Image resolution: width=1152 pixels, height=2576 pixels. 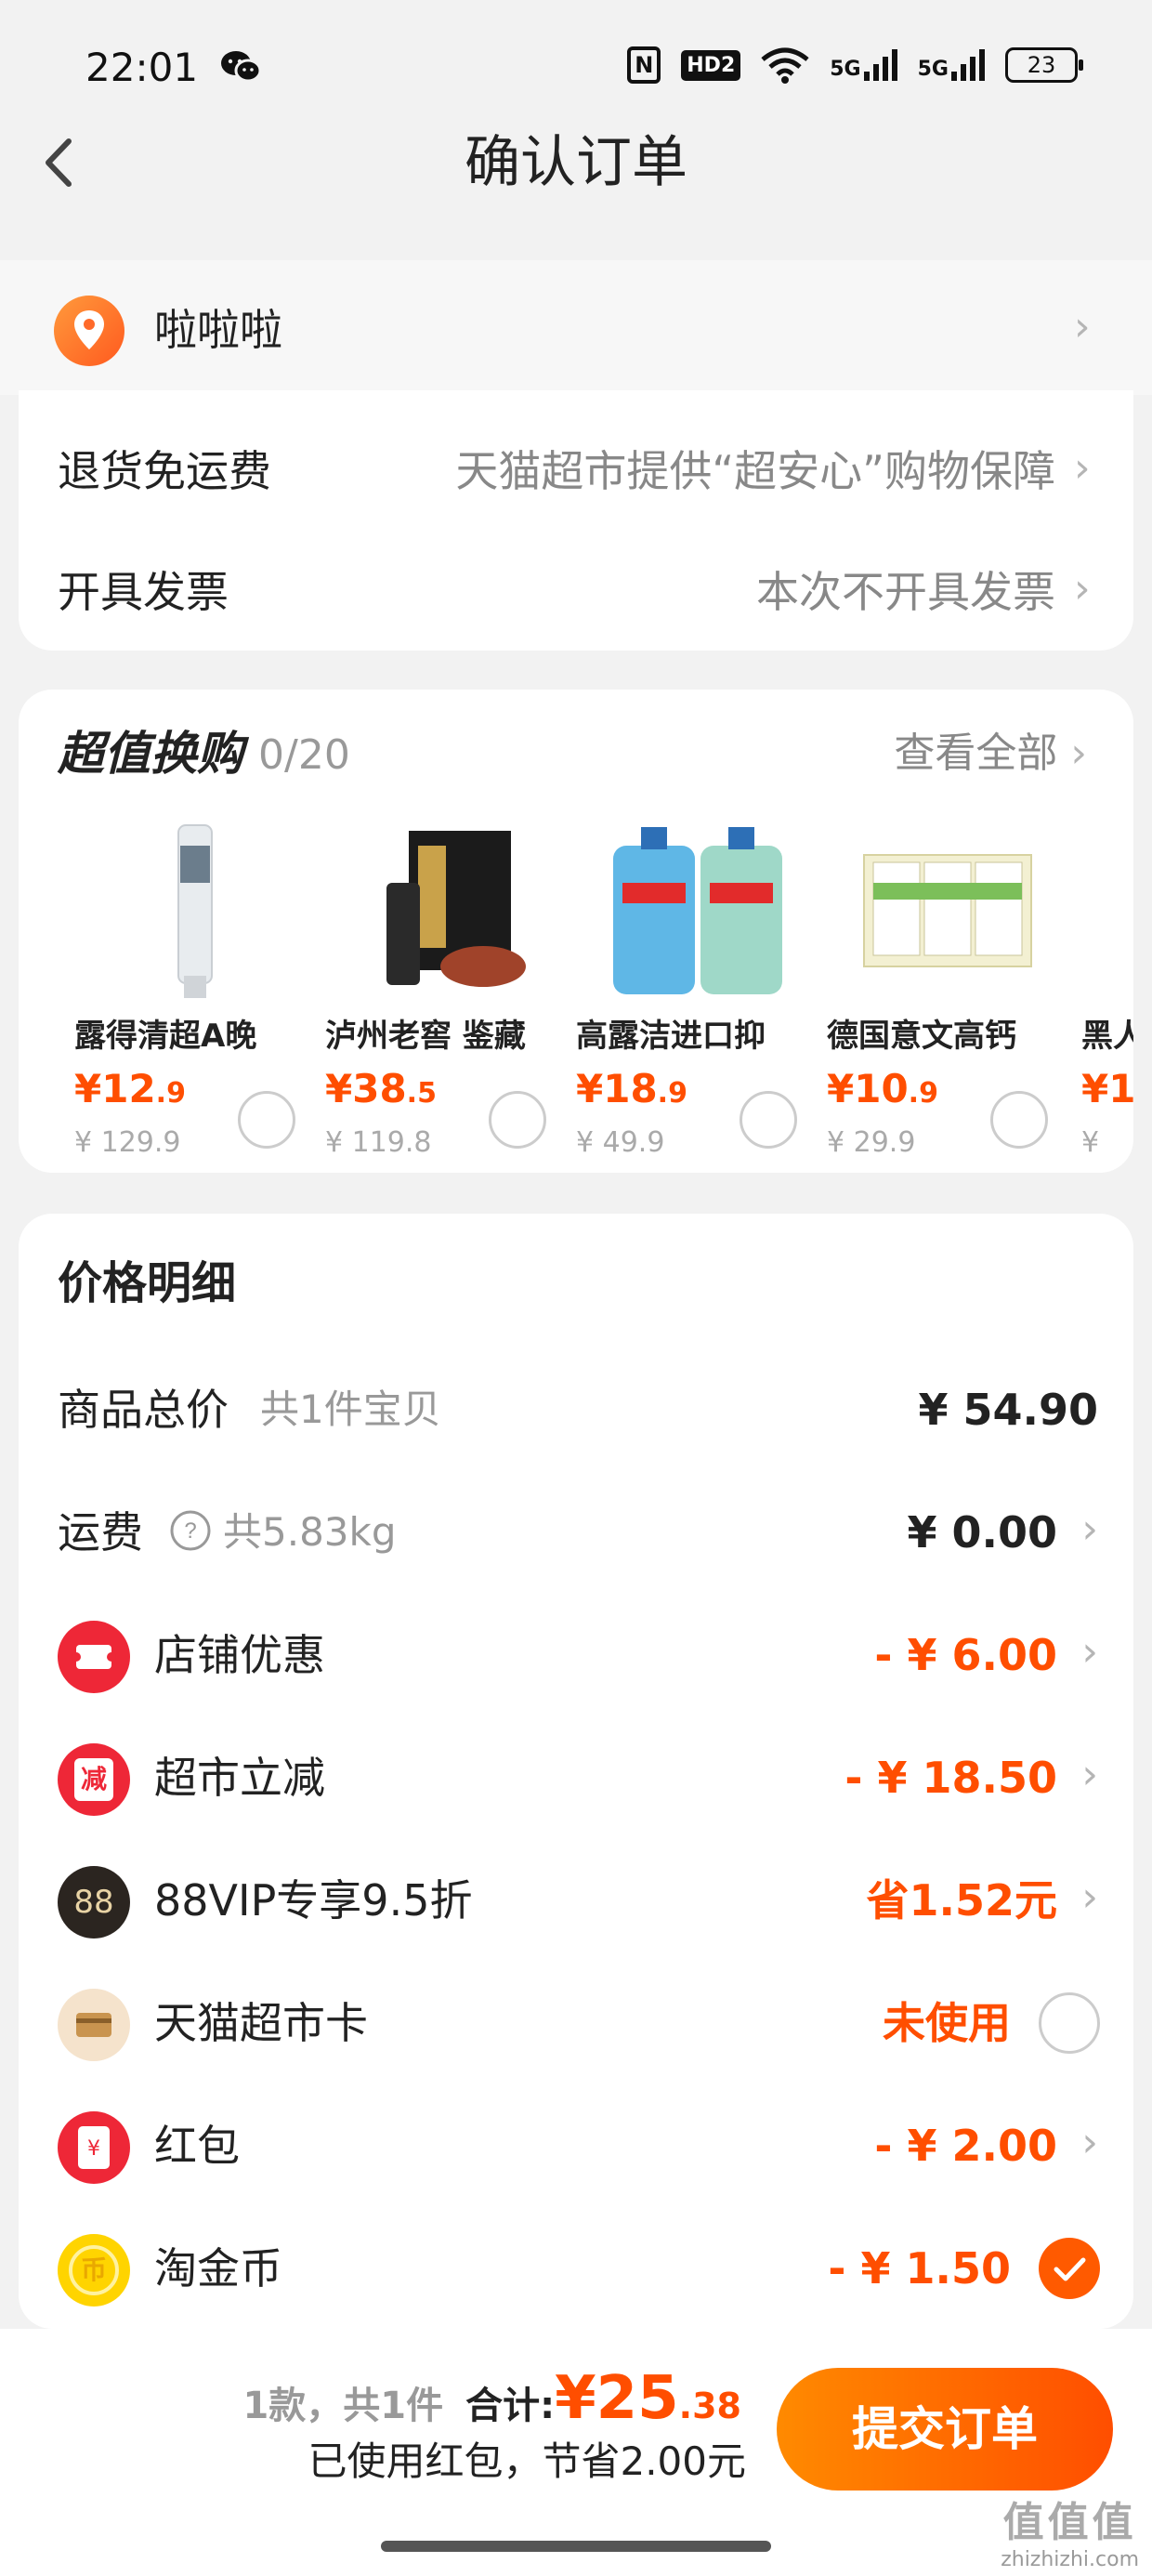 What do you see at coordinates (94, 2270) in the screenshot?
I see `gold-coin-icon: 币` at bounding box center [94, 2270].